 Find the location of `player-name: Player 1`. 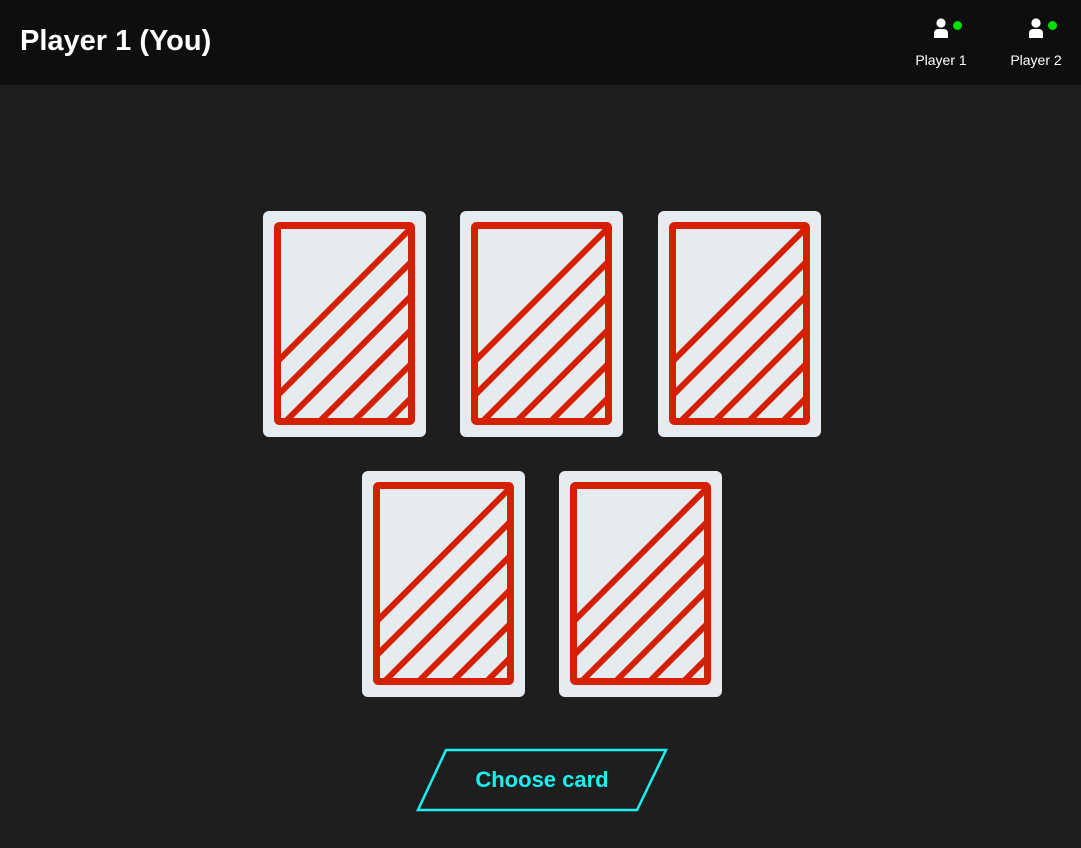

player-name: Player 1 is located at coordinates (941, 60).